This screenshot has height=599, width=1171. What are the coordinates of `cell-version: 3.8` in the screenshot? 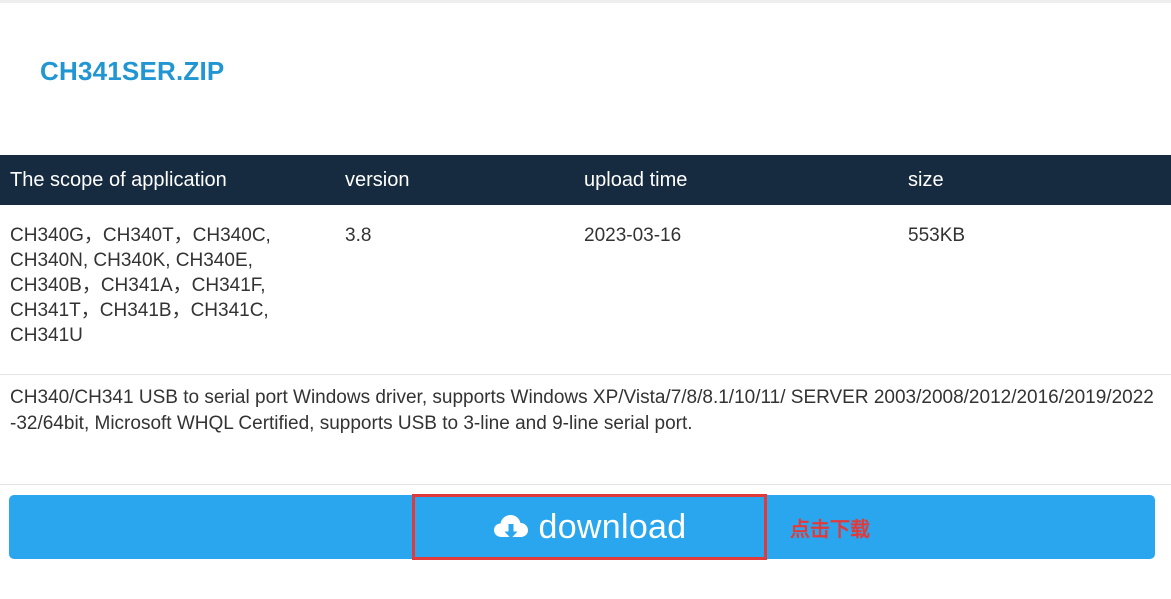 It's located at (358, 235).